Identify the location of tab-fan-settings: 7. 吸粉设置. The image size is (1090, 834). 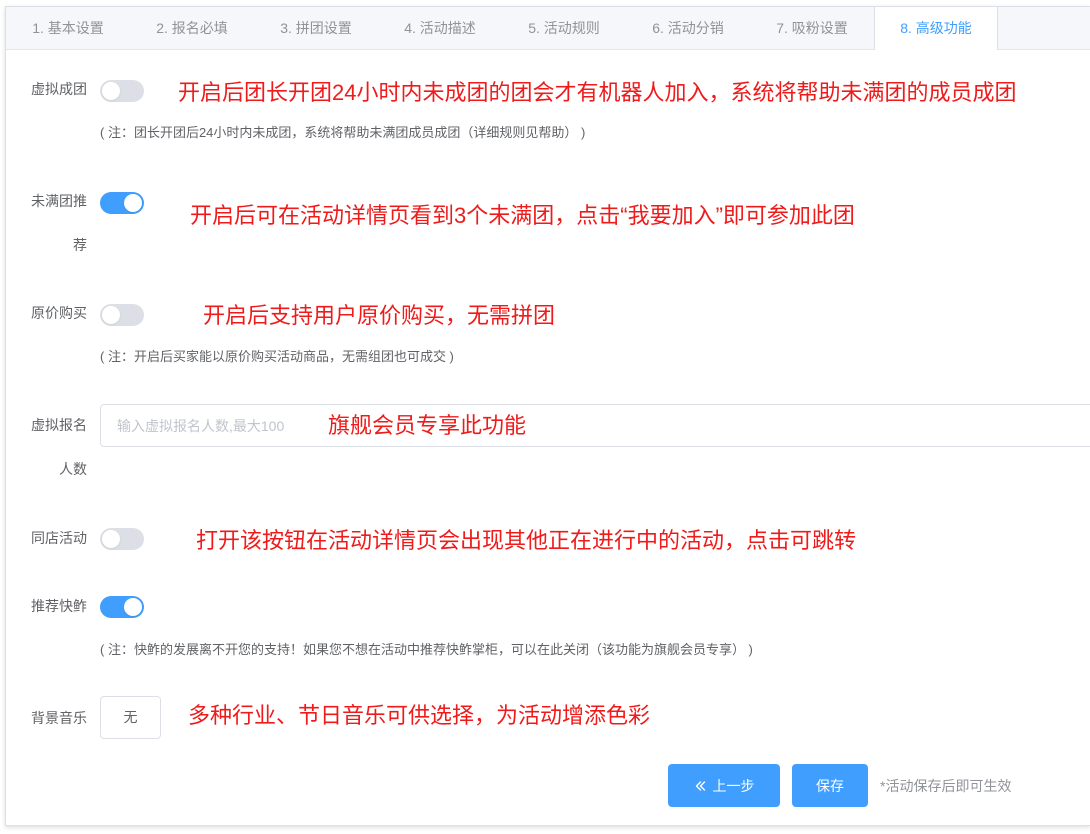
(812, 28).